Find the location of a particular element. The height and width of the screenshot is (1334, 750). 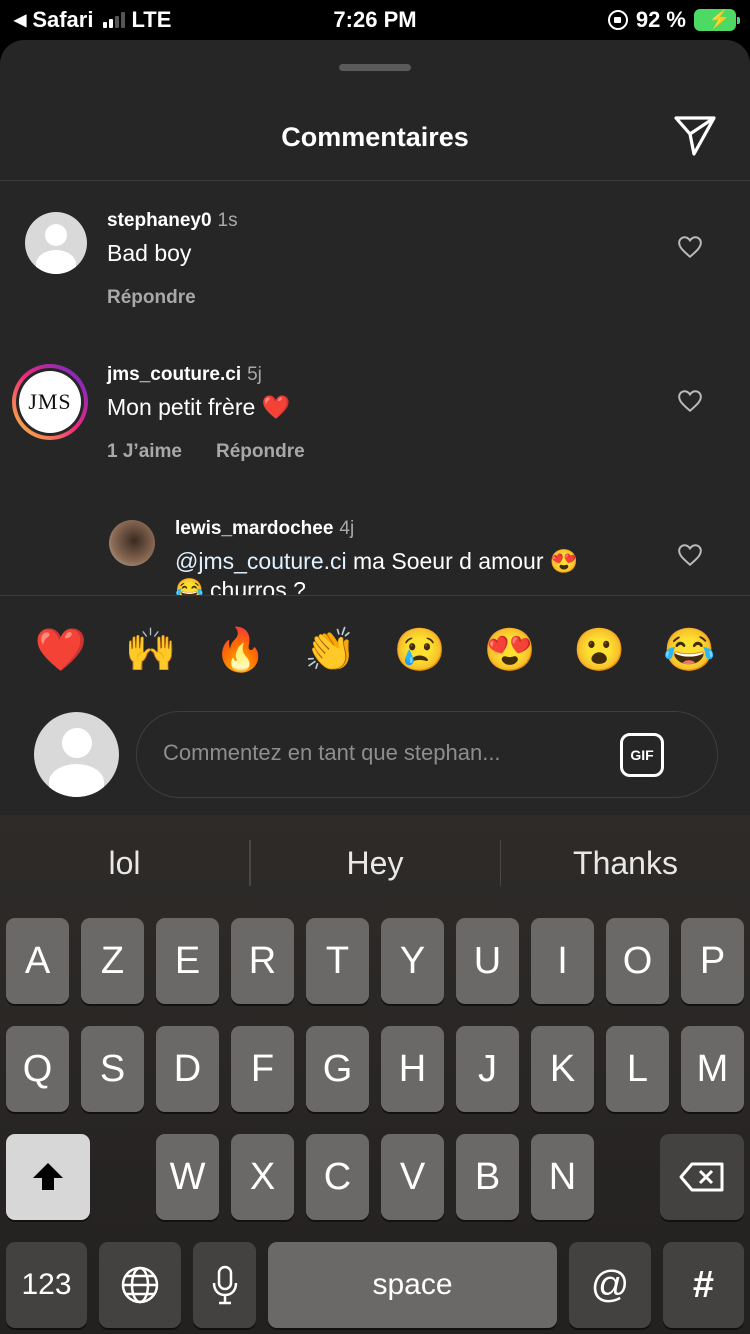

likes-count: 1 J’aime is located at coordinates (144, 452).